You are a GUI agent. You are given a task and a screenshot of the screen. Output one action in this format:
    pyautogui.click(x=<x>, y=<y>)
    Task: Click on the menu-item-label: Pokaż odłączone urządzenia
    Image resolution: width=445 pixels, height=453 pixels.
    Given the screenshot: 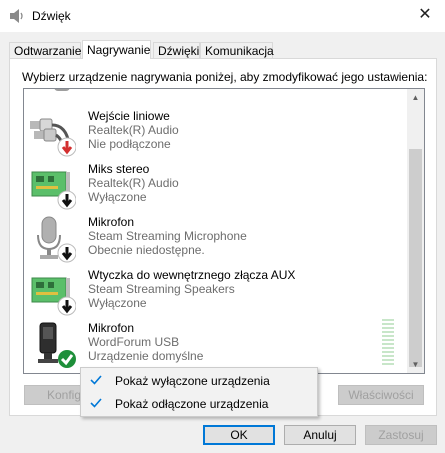 What is the action you would take?
    pyautogui.click(x=192, y=404)
    